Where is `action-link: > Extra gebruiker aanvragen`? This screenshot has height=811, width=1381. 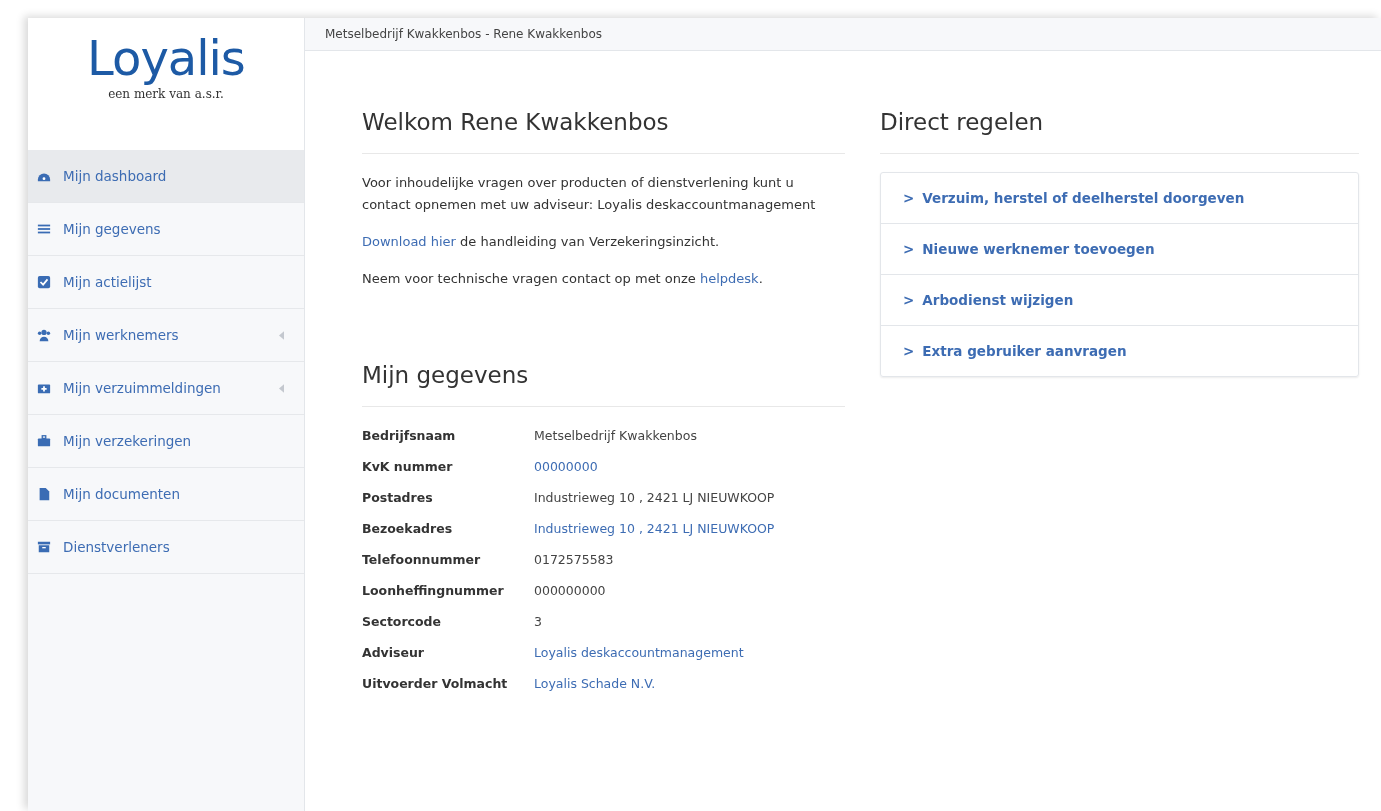
action-link: > Extra gebruiker aanvragen is located at coordinates (1119, 351).